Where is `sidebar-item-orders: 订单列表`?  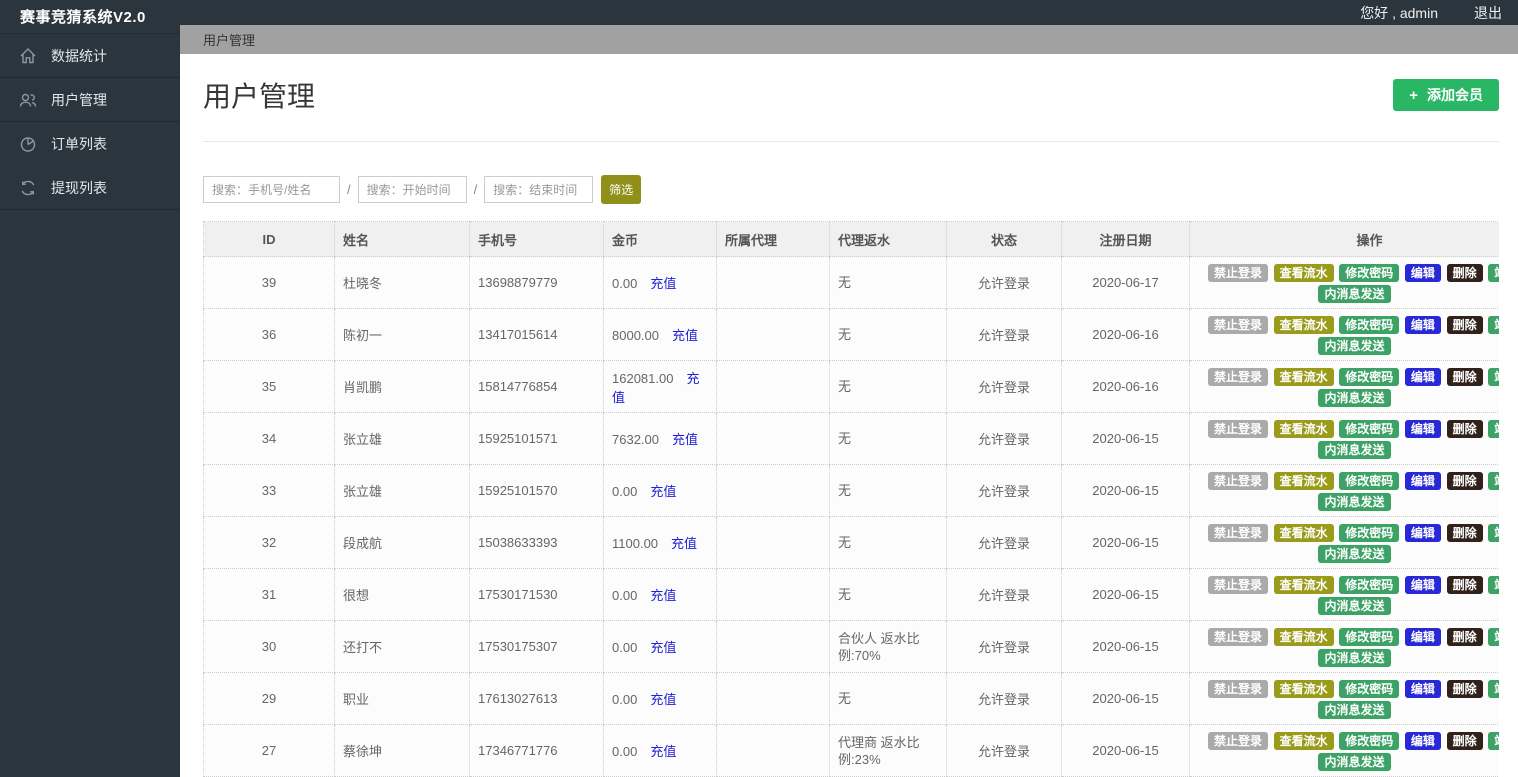 sidebar-item-orders: 订单列表 is located at coordinates (90, 144).